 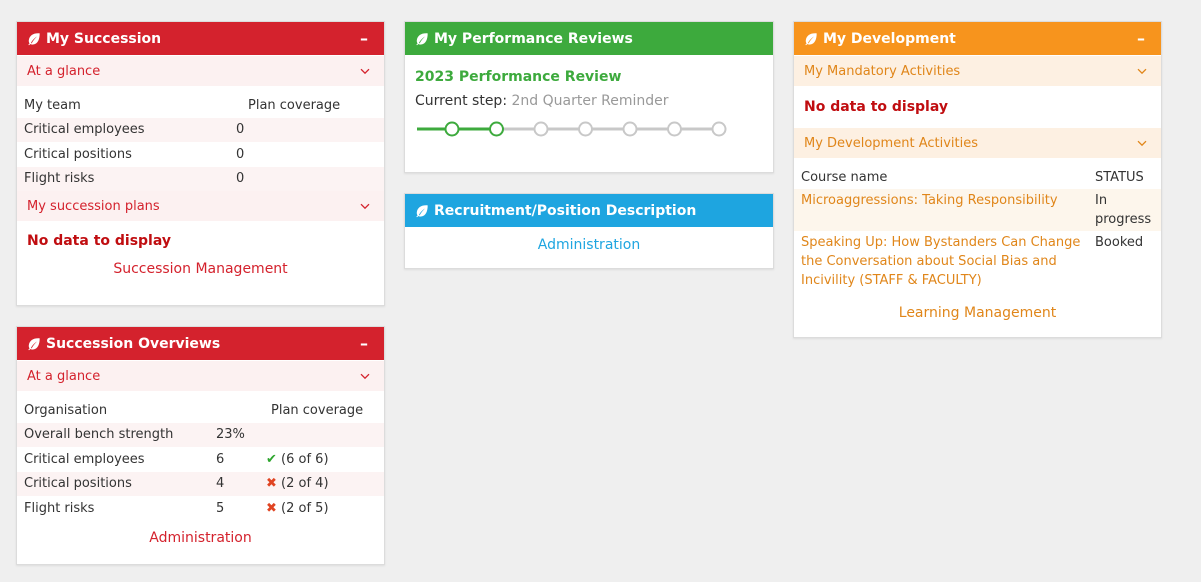 What do you see at coordinates (844, 177) in the screenshot?
I see `column-header: Course name` at bounding box center [844, 177].